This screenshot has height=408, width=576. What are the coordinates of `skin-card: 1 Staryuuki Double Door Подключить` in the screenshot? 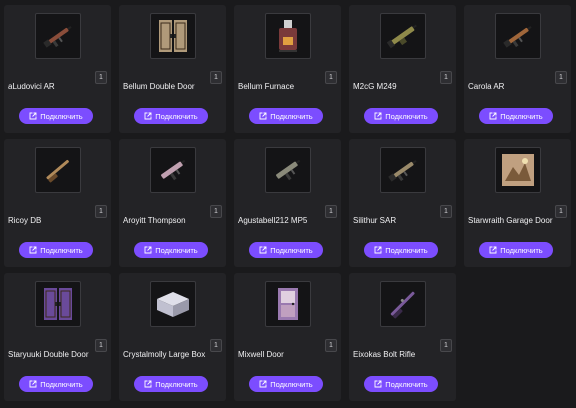 It's located at (57, 337).